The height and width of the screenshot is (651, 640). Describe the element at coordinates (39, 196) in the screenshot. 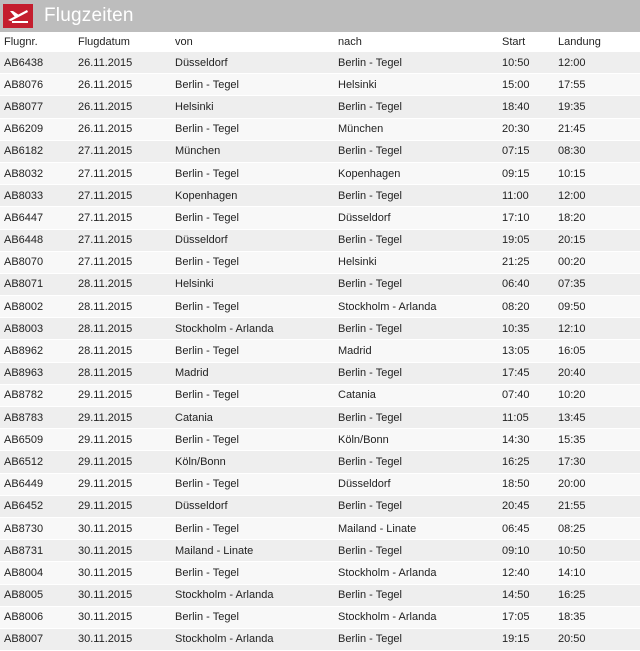

I see `flight-number-cell: AB8033` at that location.